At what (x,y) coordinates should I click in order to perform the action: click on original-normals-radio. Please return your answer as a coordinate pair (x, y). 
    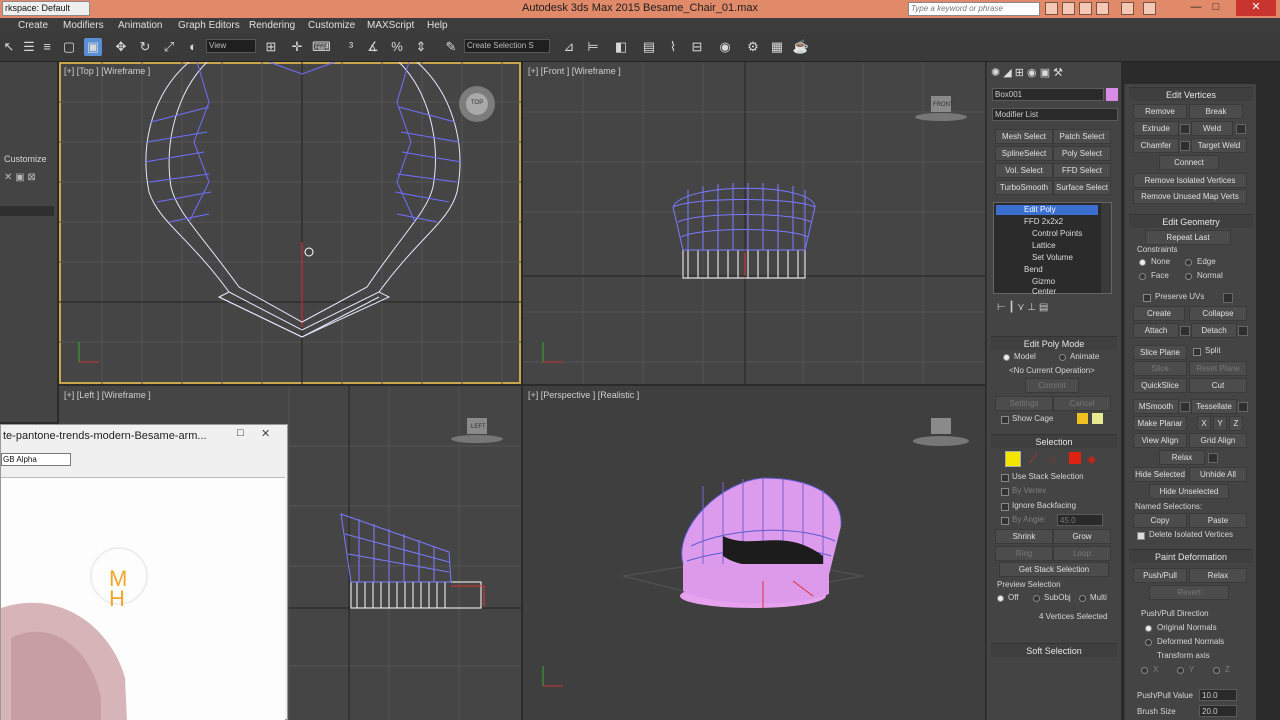
    Looking at the image, I should click on (1148, 628).